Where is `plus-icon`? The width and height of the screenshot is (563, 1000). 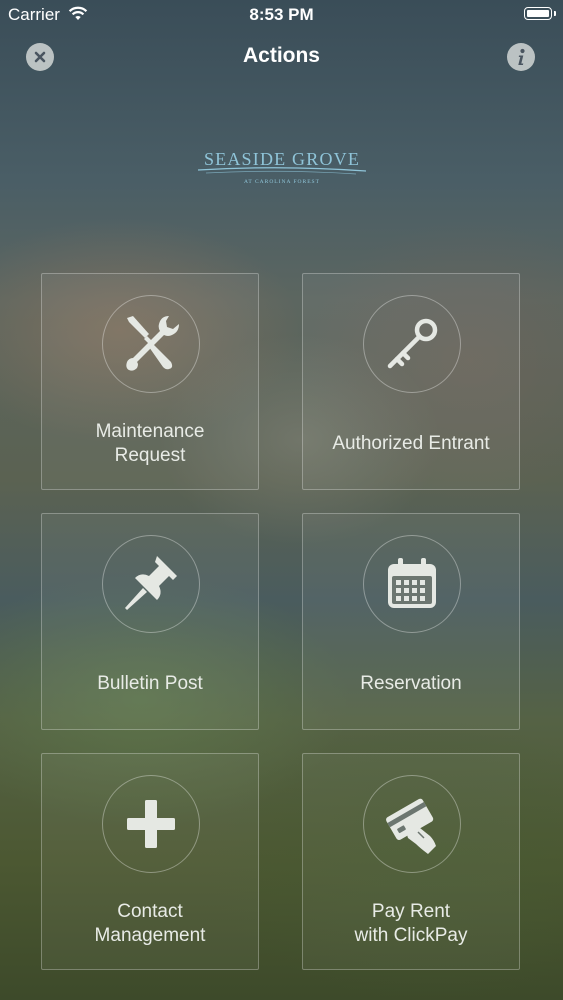 plus-icon is located at coordinates (151, 824).